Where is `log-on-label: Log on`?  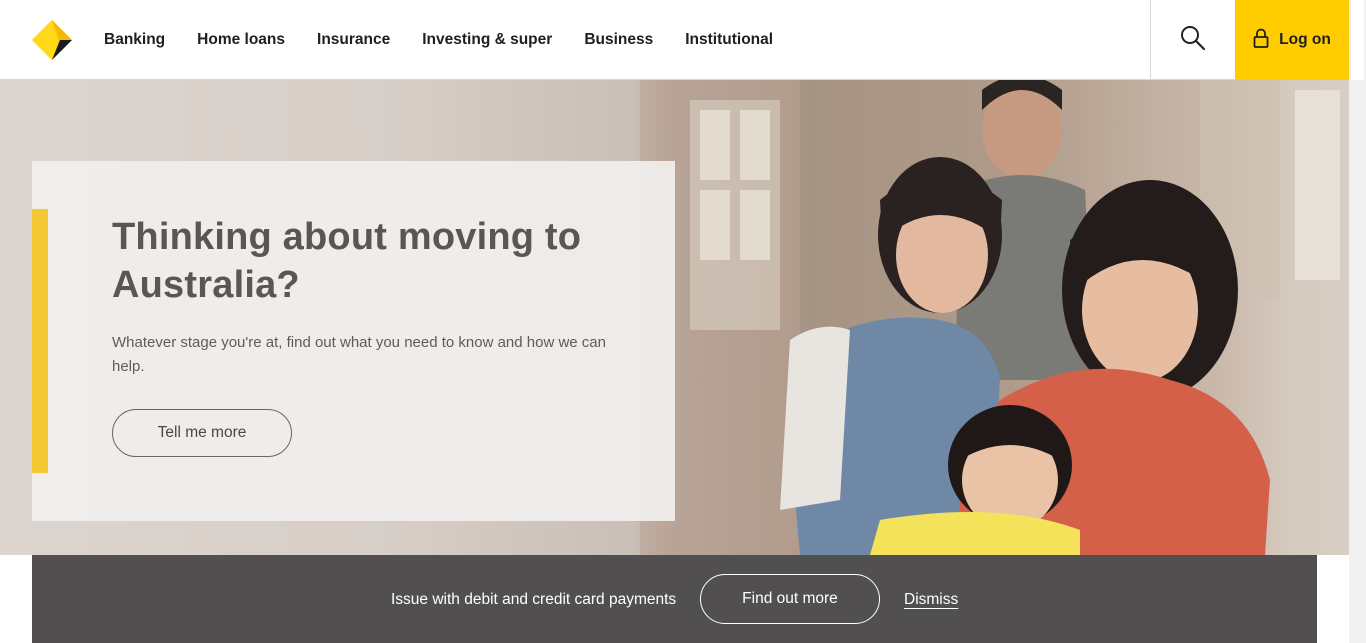 log-on-label: Log on is located at coordinates (1305, 39).